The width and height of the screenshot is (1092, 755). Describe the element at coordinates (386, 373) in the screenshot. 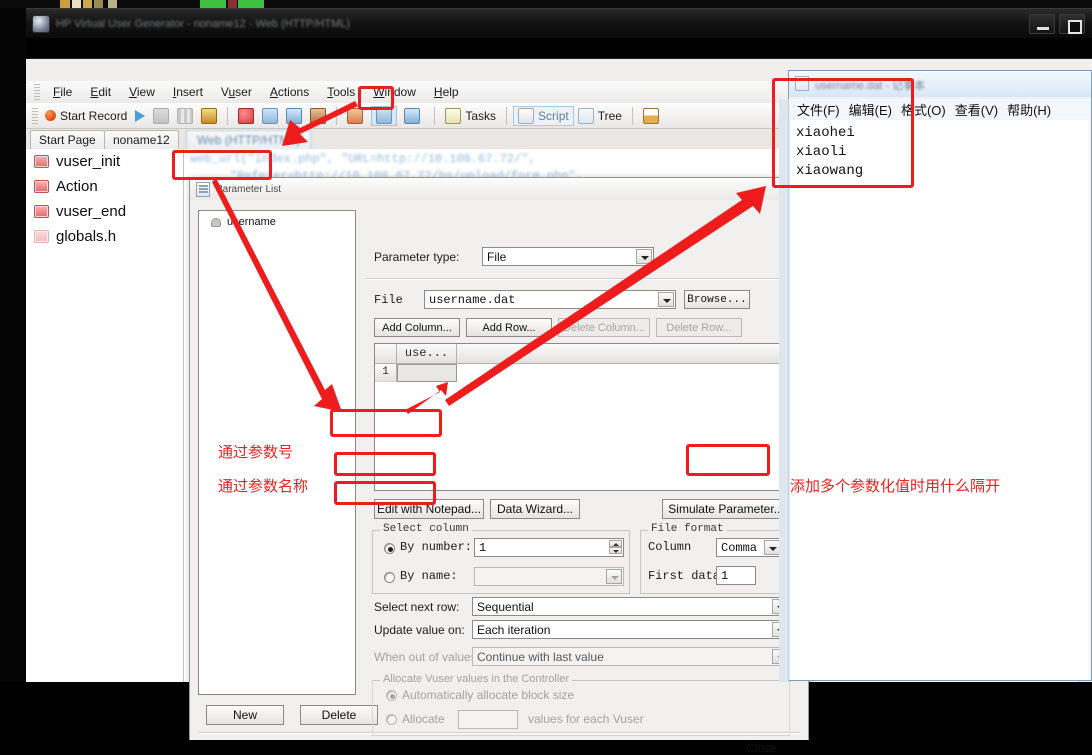

I see `grid-row-number: 1` at that location.